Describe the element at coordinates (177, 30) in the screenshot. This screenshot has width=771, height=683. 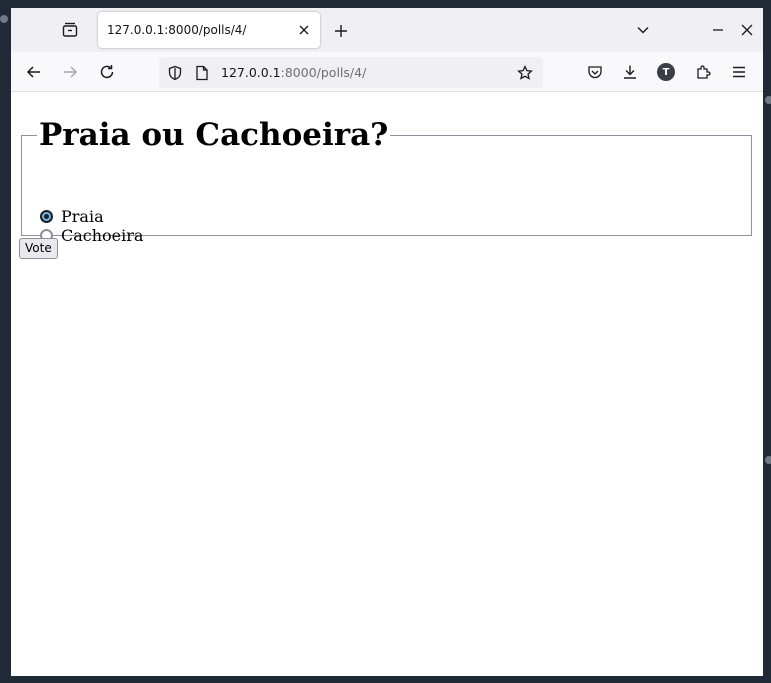
I see `tab-title: 127.0.0.1:8000/polls/4/` at that location.